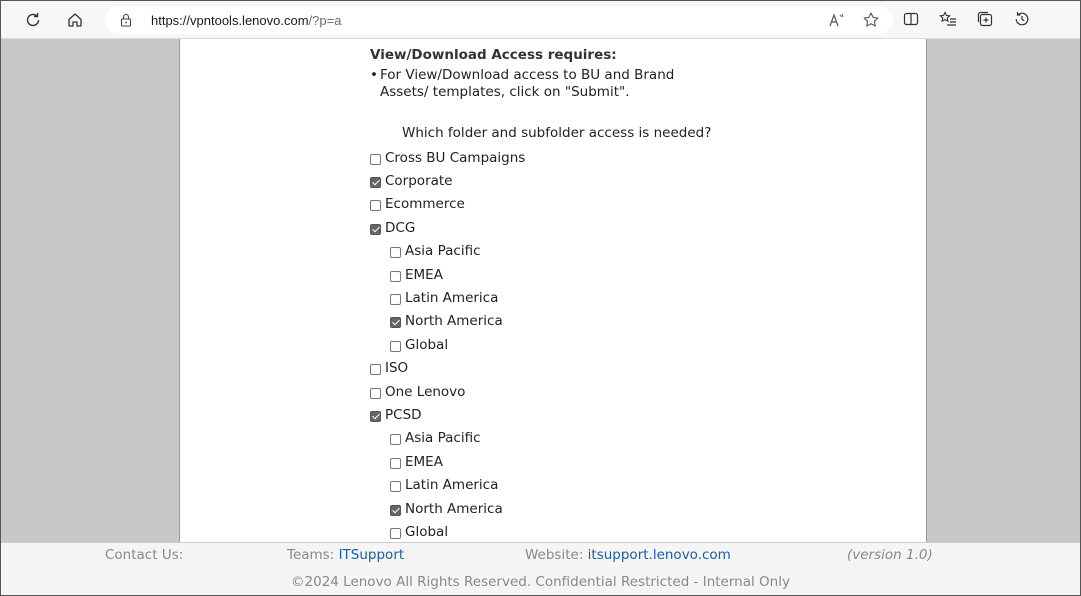  What do you see at coordinates (397, 368) in the screenshot?
I see `folder-option-label: ISO` at bounding box center [397, 368].